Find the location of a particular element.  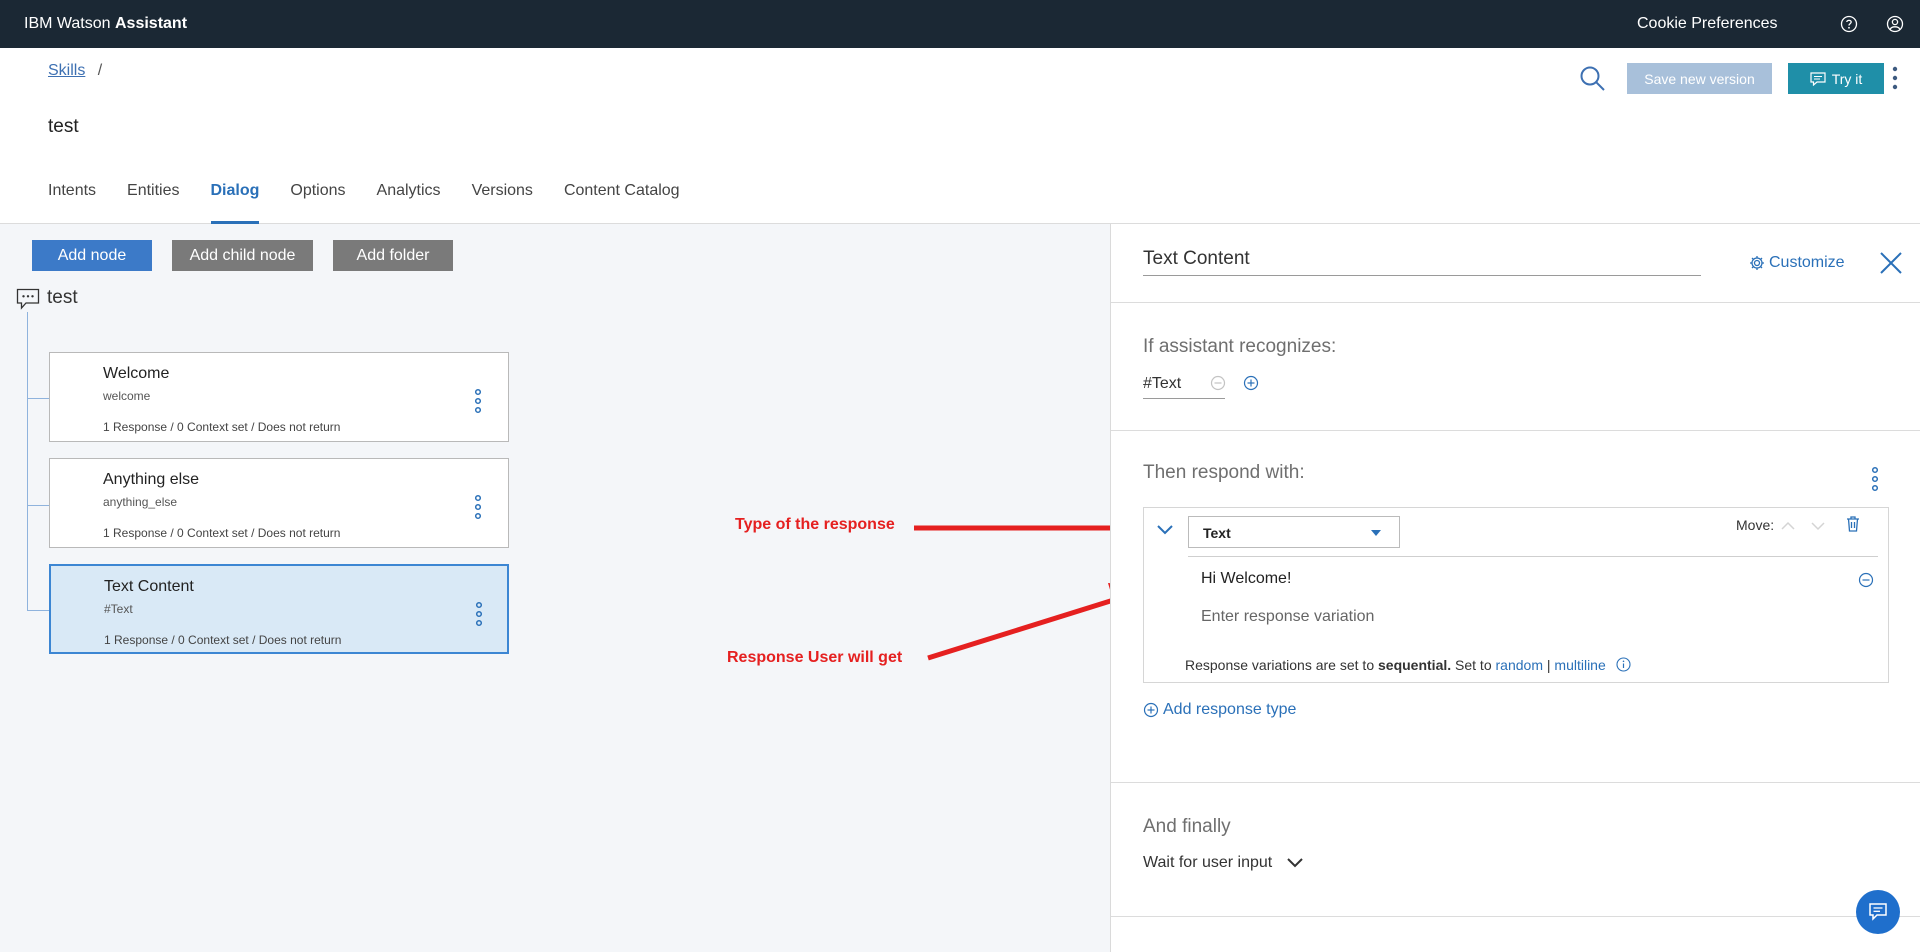

and-finally-select: Wait for user input is located at coordinates (1223, 863).